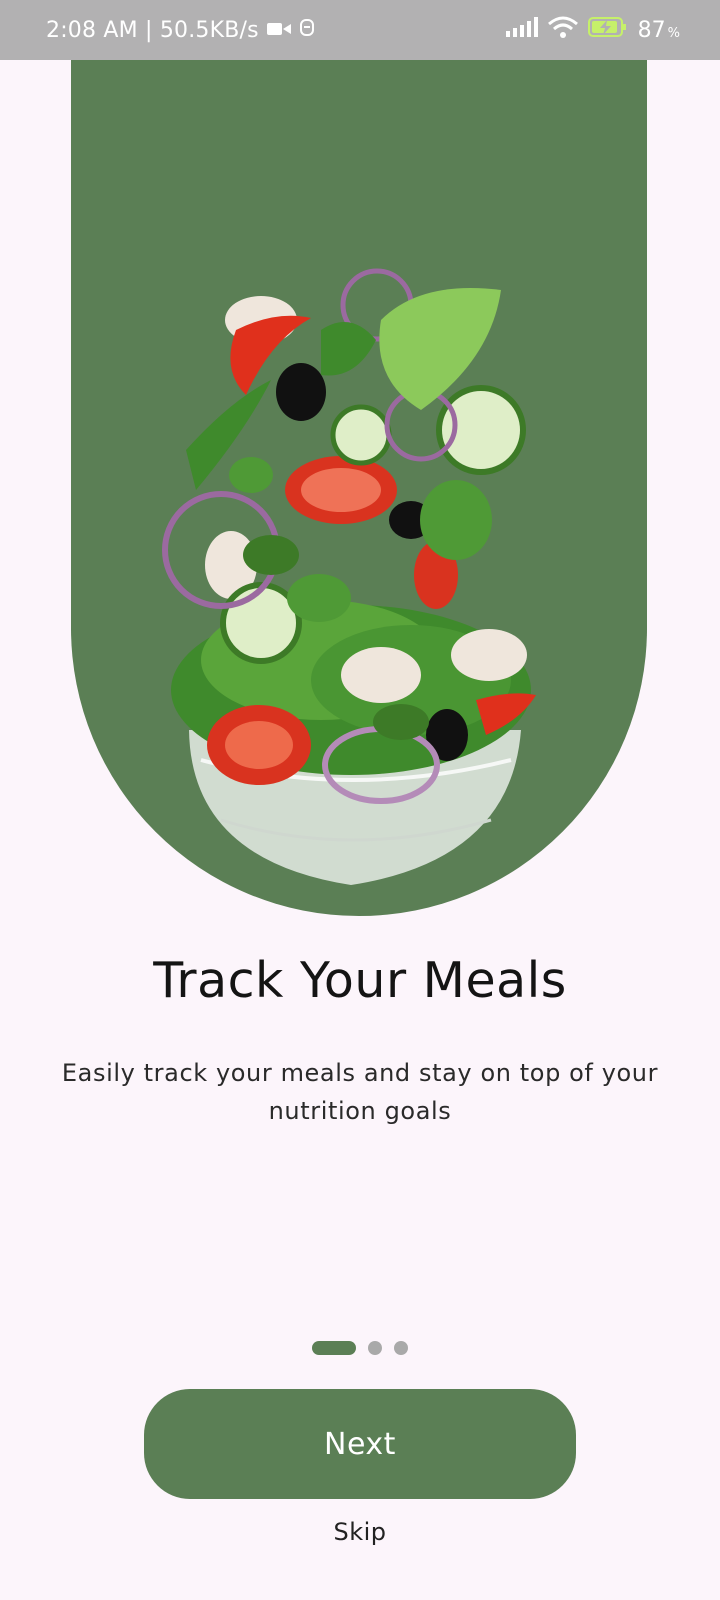  What do you see at coordinates (152, 30) in the screenshot?
I see `status-time-speed: 2:08 AM | 50.5KB/s` at bounding box center [152, 30].